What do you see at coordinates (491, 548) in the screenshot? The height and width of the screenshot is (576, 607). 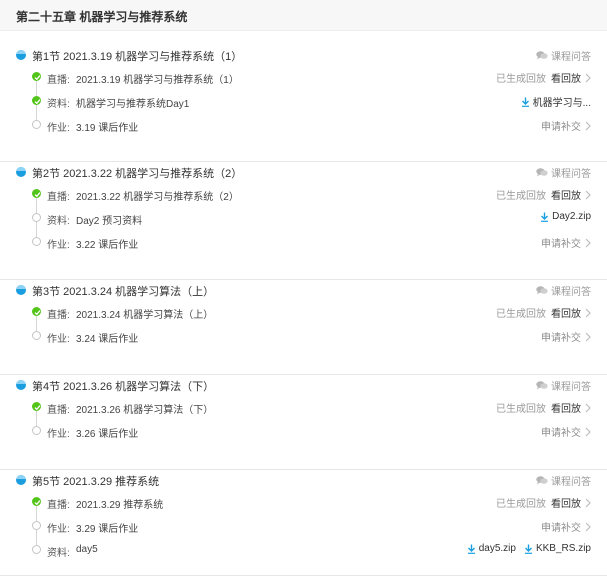 I see `download-link: day5.zip` at bounding box center [491, 548].